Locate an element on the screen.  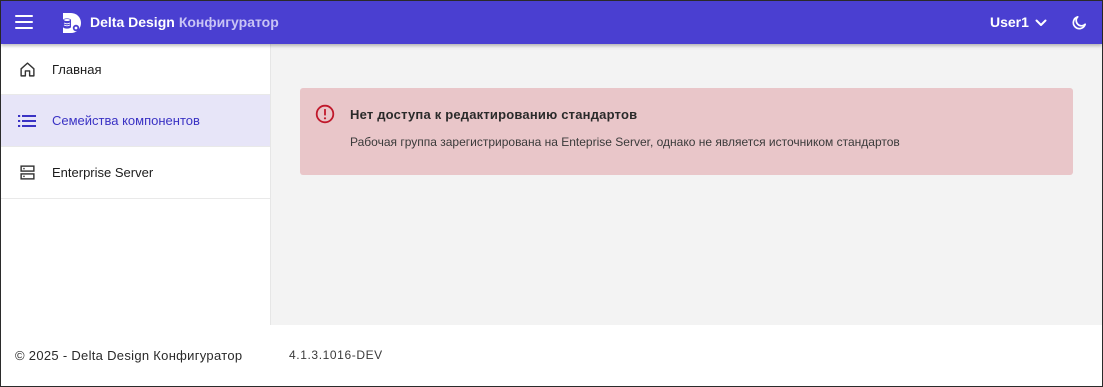
sidebar-item-component-families: Семейства компонентов is located at coordinates (135, 121).